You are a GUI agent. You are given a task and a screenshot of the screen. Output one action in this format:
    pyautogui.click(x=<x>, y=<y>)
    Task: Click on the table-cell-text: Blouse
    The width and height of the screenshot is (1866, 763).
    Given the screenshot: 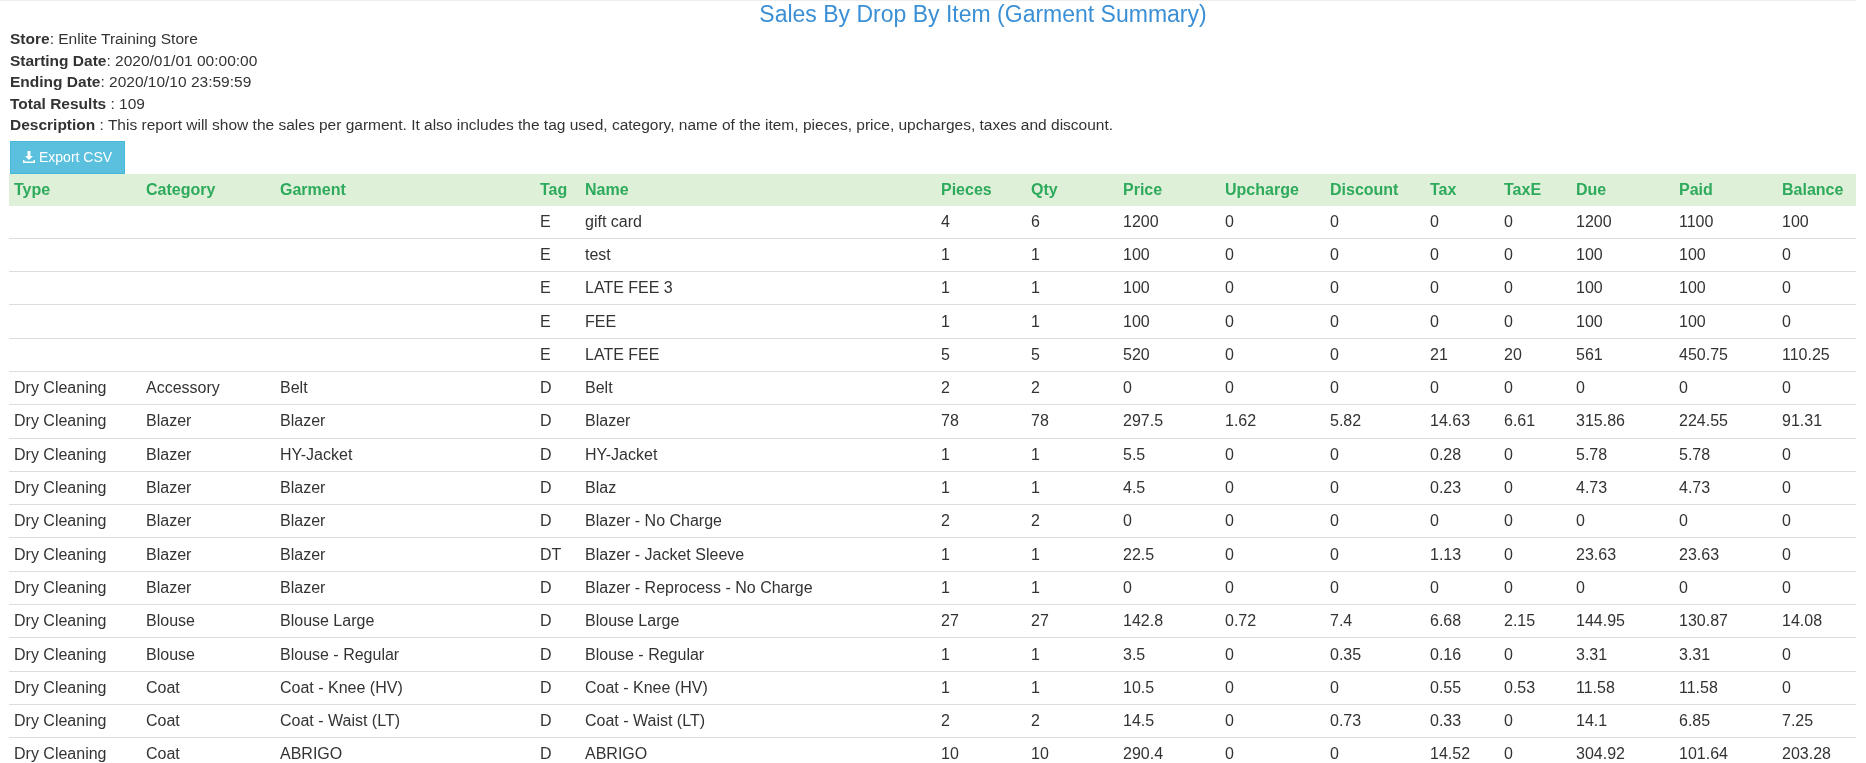 What is the action you would take?
    pyautogui.click(x=170, y=621)
    